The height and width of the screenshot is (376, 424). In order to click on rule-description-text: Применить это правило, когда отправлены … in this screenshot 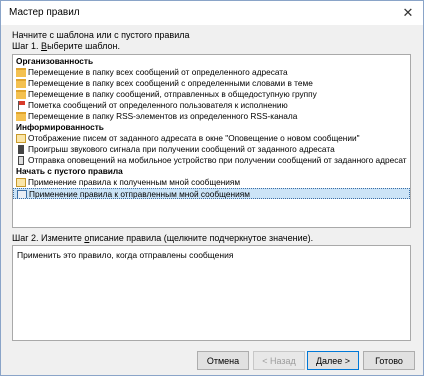, I will do `click(125, 255)`.